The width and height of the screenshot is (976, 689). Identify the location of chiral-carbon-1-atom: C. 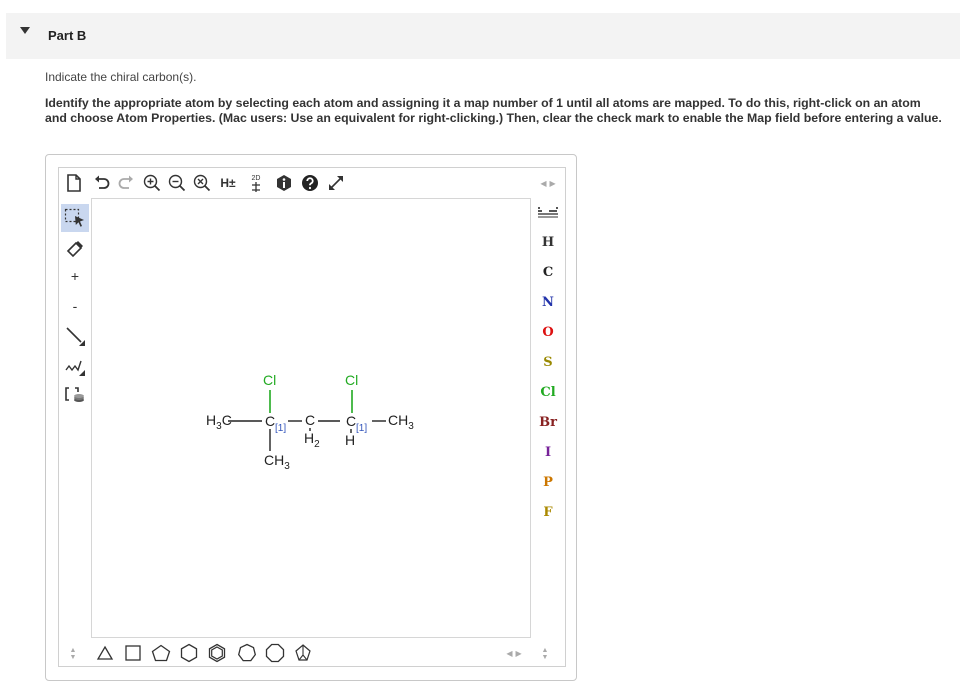
(270, 421).